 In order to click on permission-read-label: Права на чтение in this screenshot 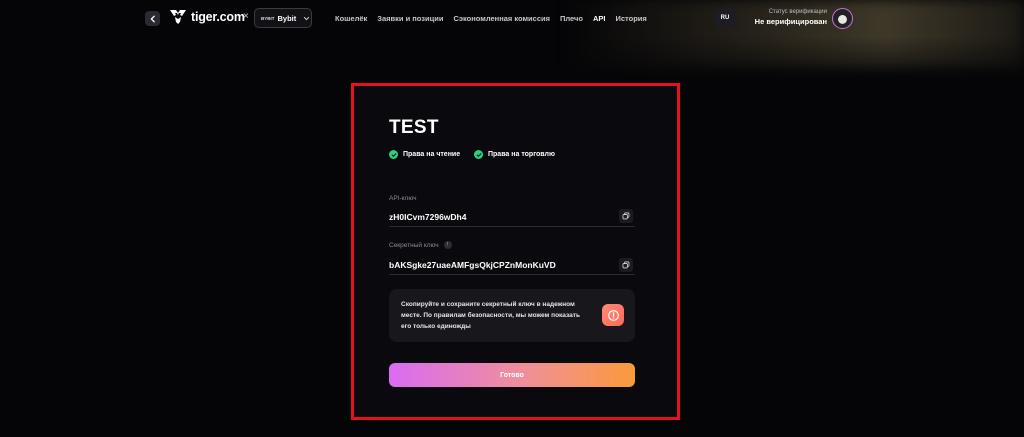, I will do `click(432, 154)`.